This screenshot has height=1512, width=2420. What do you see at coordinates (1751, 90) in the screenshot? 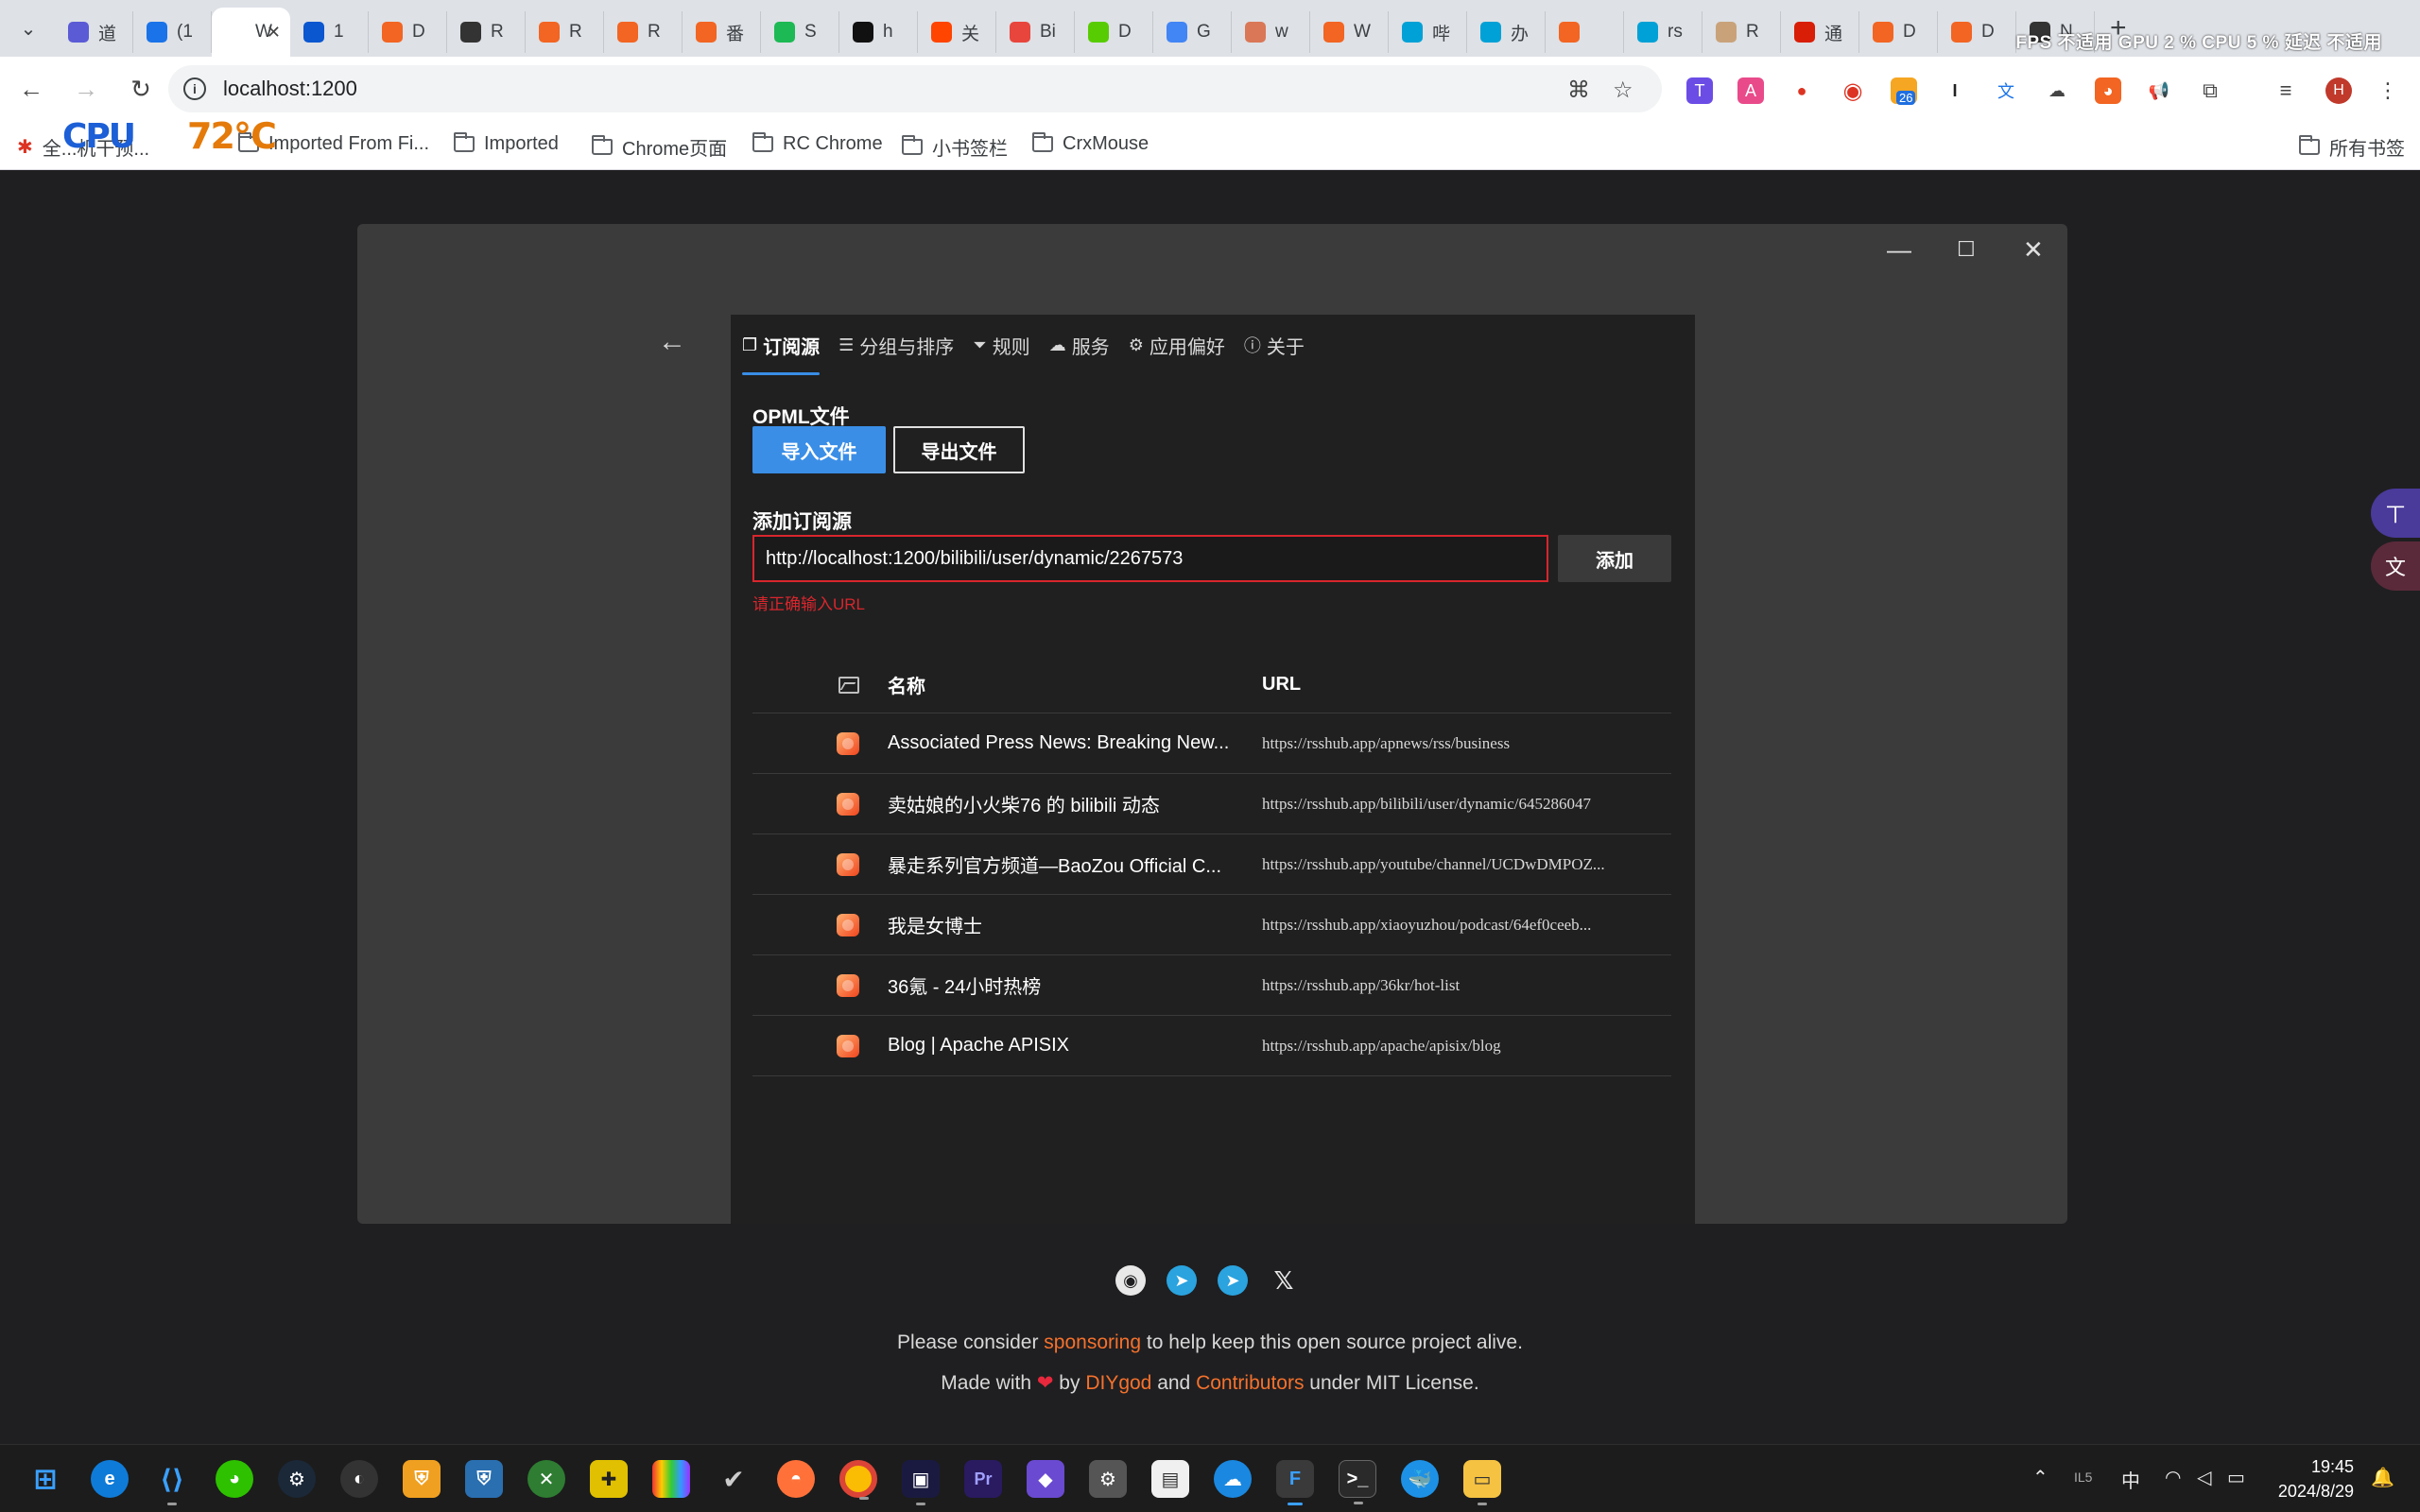
I see `extension-translate-icon: A` at bounding box center [1751, 90].